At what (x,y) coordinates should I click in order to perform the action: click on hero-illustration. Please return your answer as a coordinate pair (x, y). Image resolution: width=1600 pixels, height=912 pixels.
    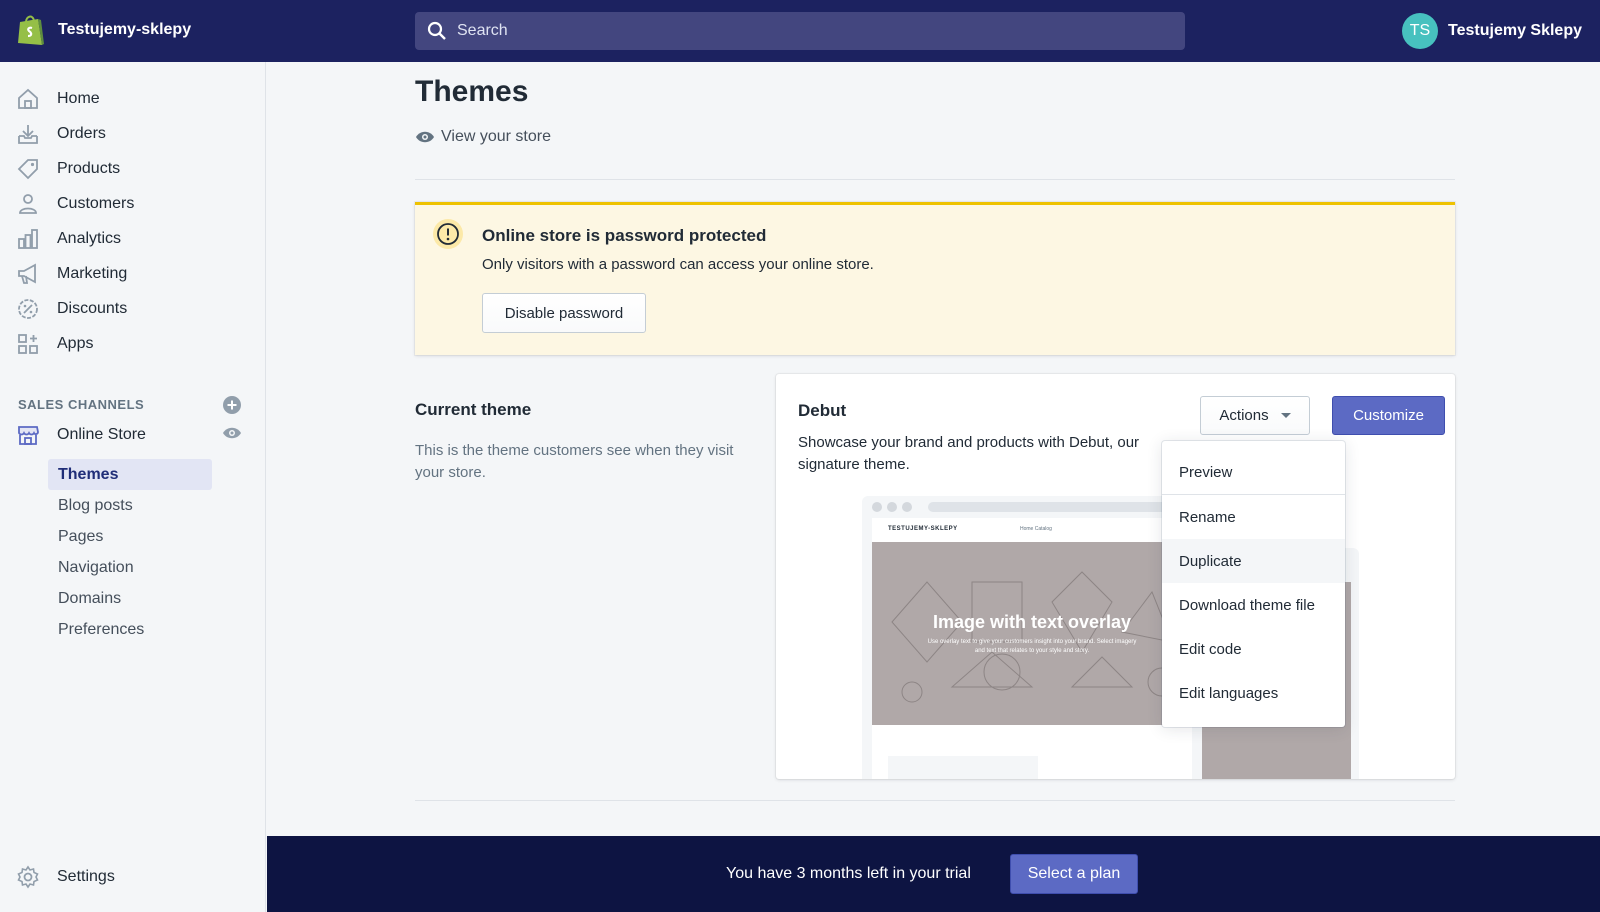
    Looking at the image, I should click on (1034, 637).